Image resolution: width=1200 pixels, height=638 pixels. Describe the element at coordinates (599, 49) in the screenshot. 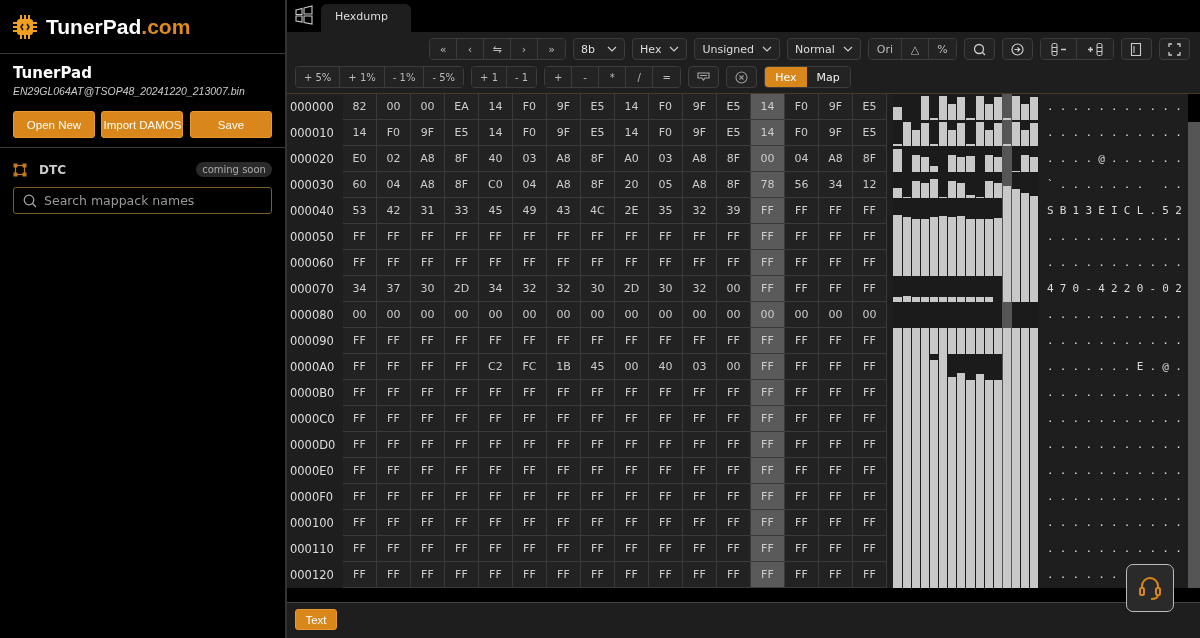

I see `dropdown: 8b` at that location.